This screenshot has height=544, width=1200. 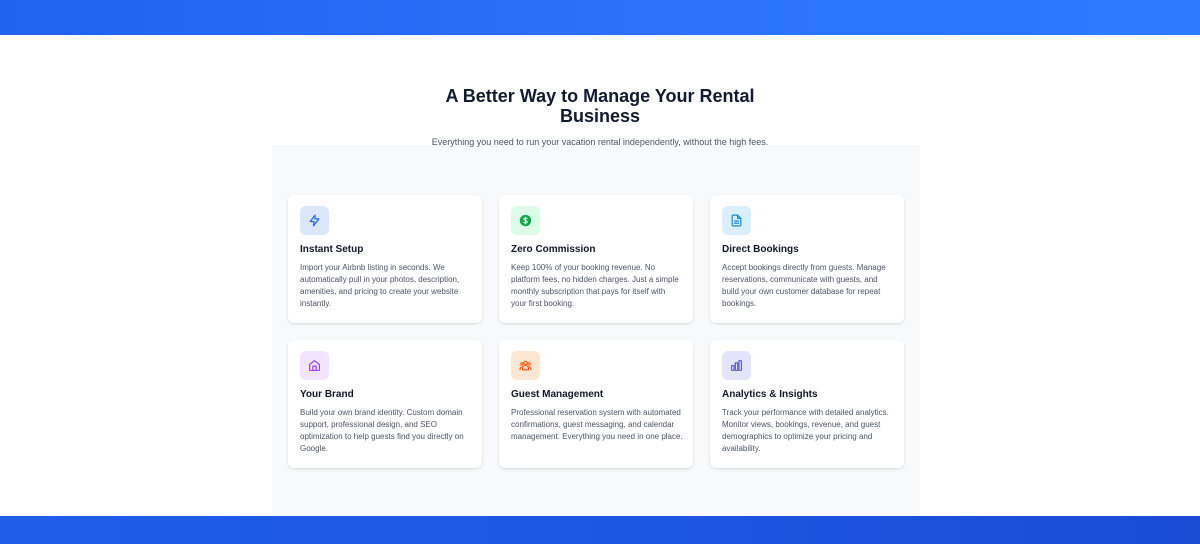 I want to click on users-icon, so click(x=525, y=365).